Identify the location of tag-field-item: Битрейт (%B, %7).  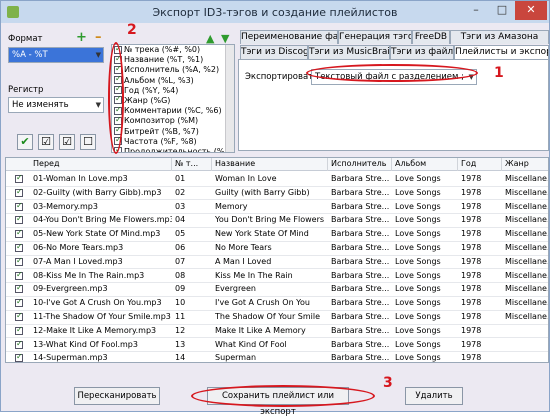
(173, 131).